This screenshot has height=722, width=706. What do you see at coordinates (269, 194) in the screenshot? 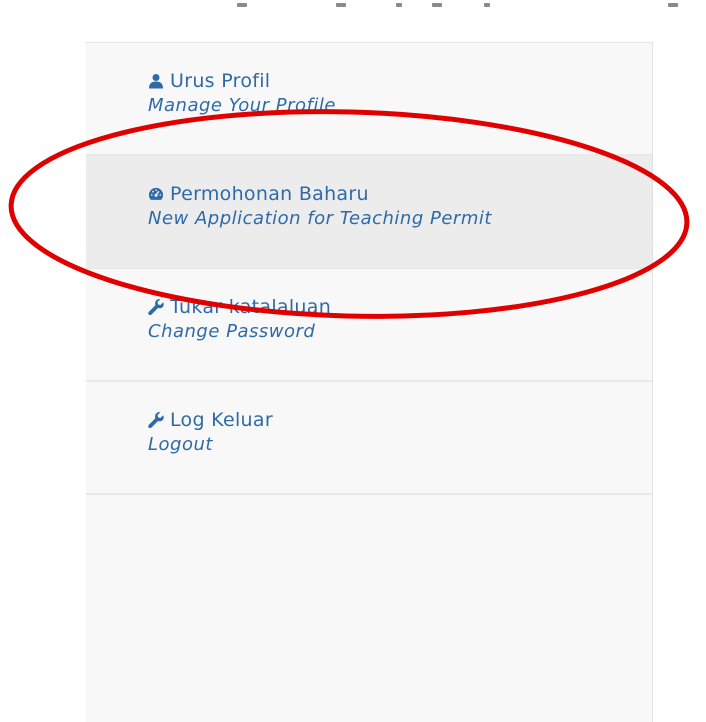
I see `sidebar-item-title: Permohonan Baharu` at bounding box center [269, 194].